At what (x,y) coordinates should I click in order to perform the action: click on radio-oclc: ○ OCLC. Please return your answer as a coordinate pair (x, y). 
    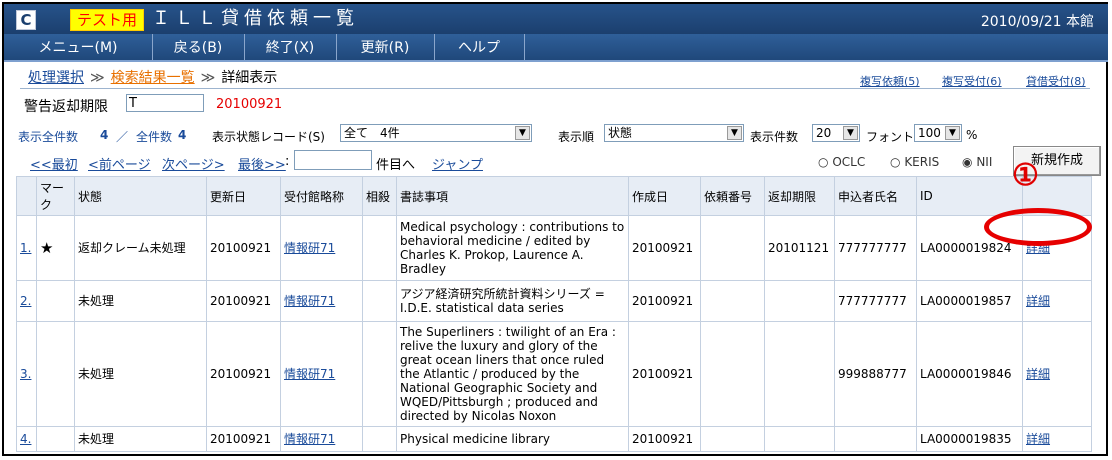
    Looking at the image, I should click on (841, 162).